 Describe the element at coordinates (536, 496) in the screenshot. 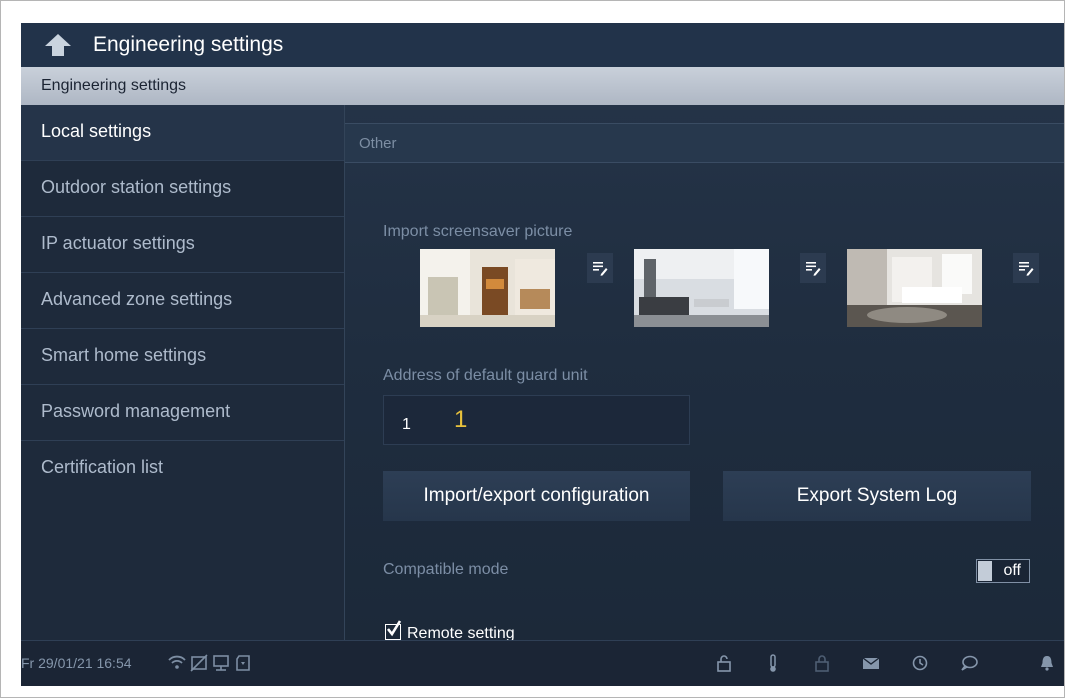

I see `import-export-configuration-button: Import/export configuration` at that location.